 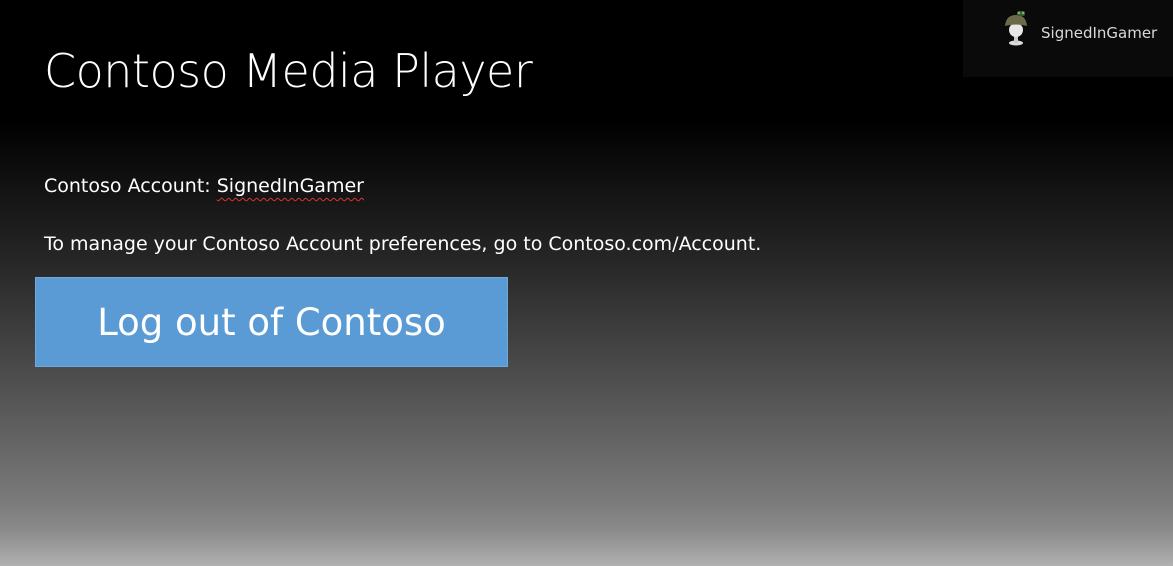 What do you see at coordinates (1016, 28) in the screenshot?
I see `helmet-avatar-icon` at bounding box center [1016, 28].